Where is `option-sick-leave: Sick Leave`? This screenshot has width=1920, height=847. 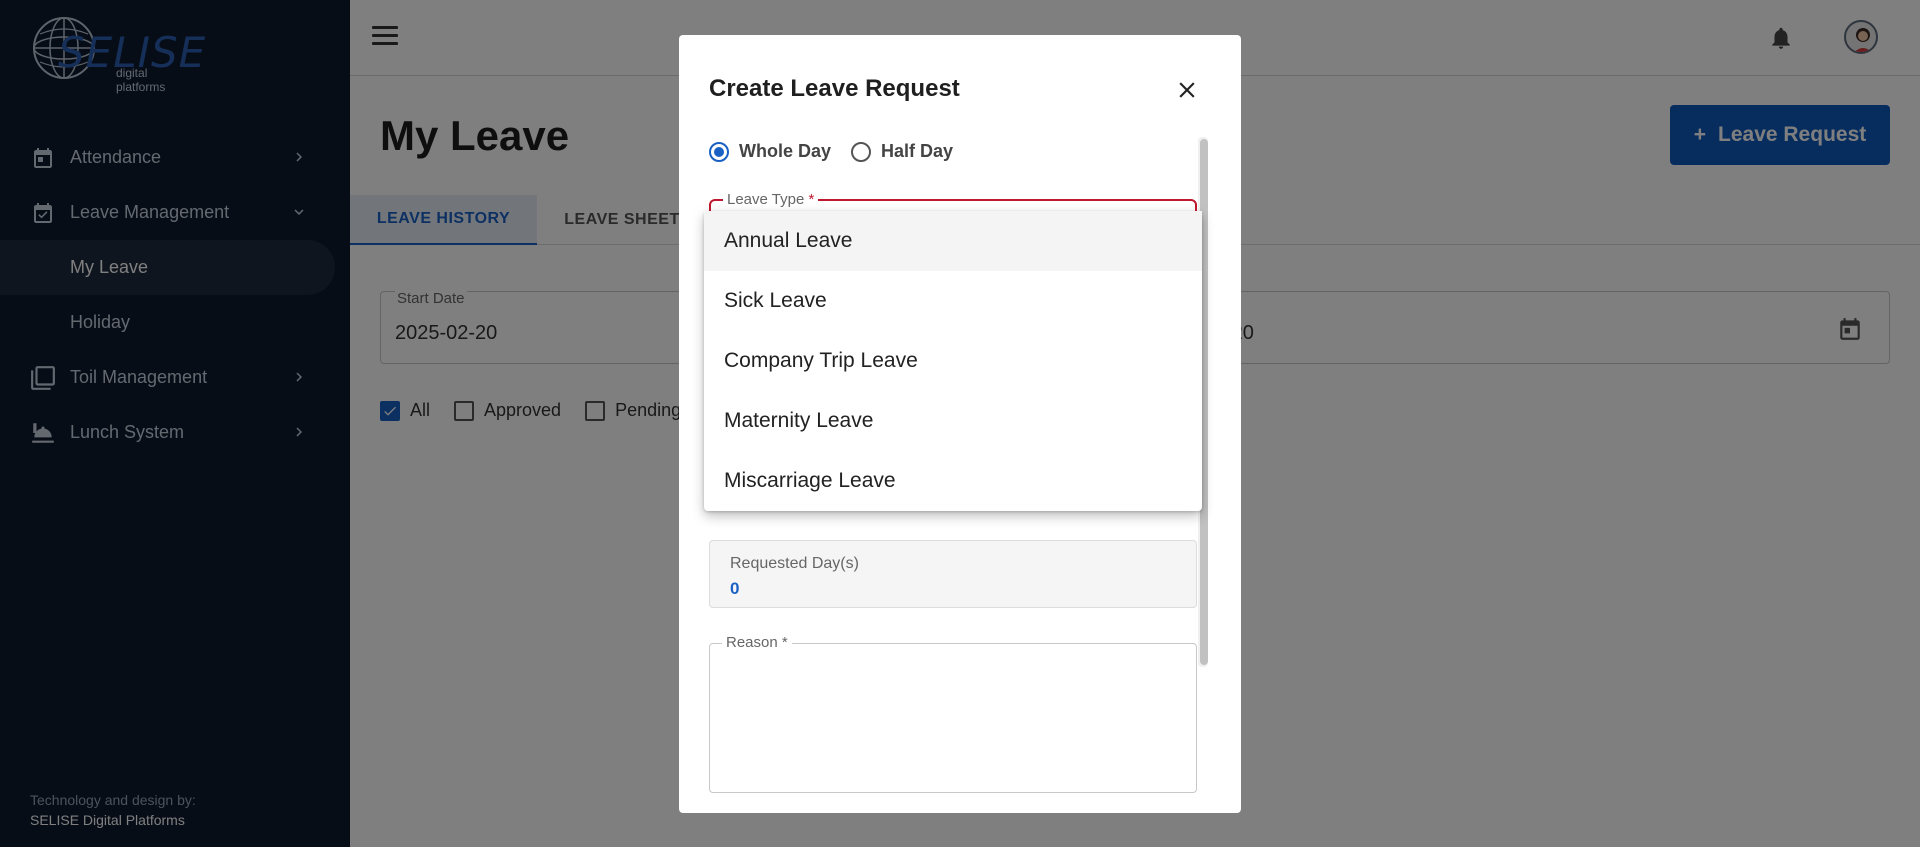
option-sick-leave: Sick Leave is located at coordinates (953, 301).